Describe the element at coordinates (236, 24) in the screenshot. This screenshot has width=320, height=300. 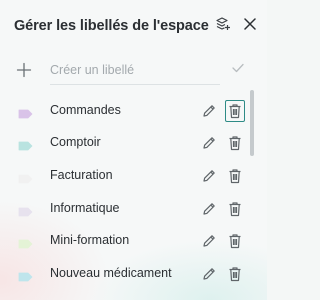
I see `header-actions` at that location.